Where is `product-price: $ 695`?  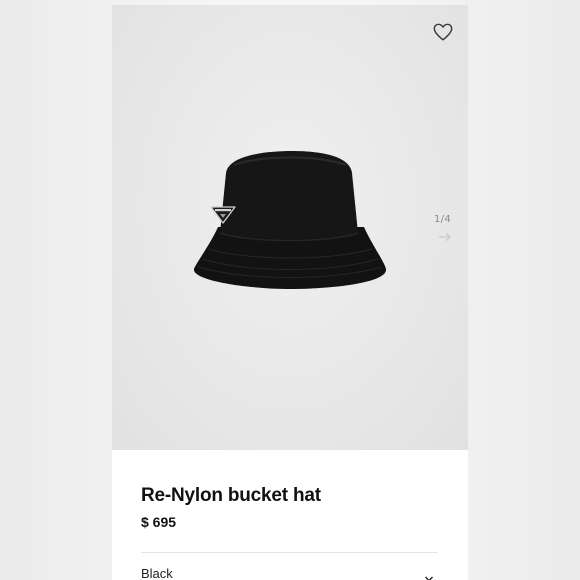
product-price: $ 695 is located at coordinates (159, 522).